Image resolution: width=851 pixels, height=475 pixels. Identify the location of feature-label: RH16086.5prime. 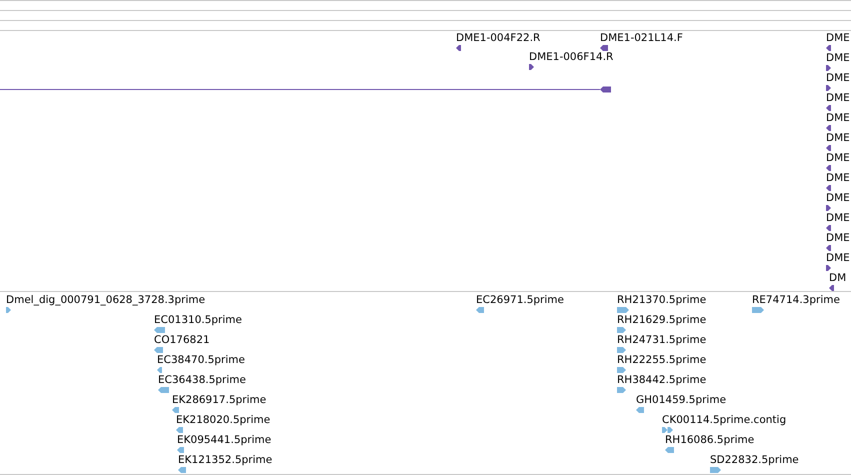
(709, 440).